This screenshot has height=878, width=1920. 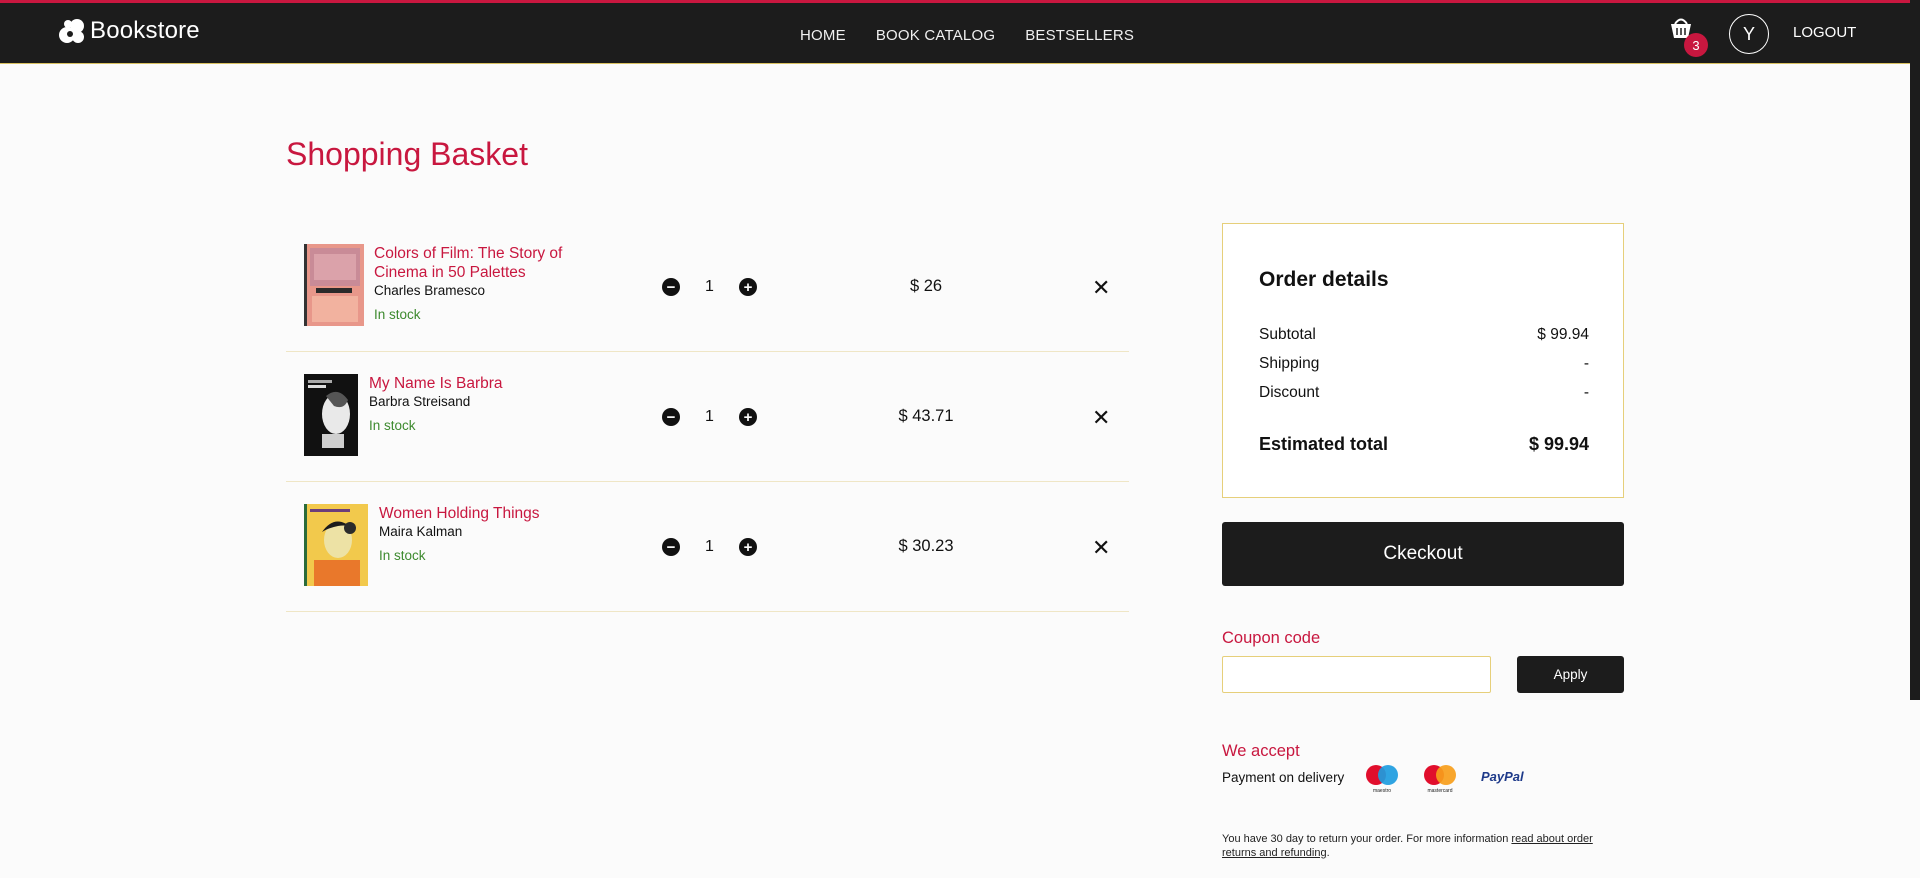 I want to click on nav-home: HOME, so click(x=823, y=35).